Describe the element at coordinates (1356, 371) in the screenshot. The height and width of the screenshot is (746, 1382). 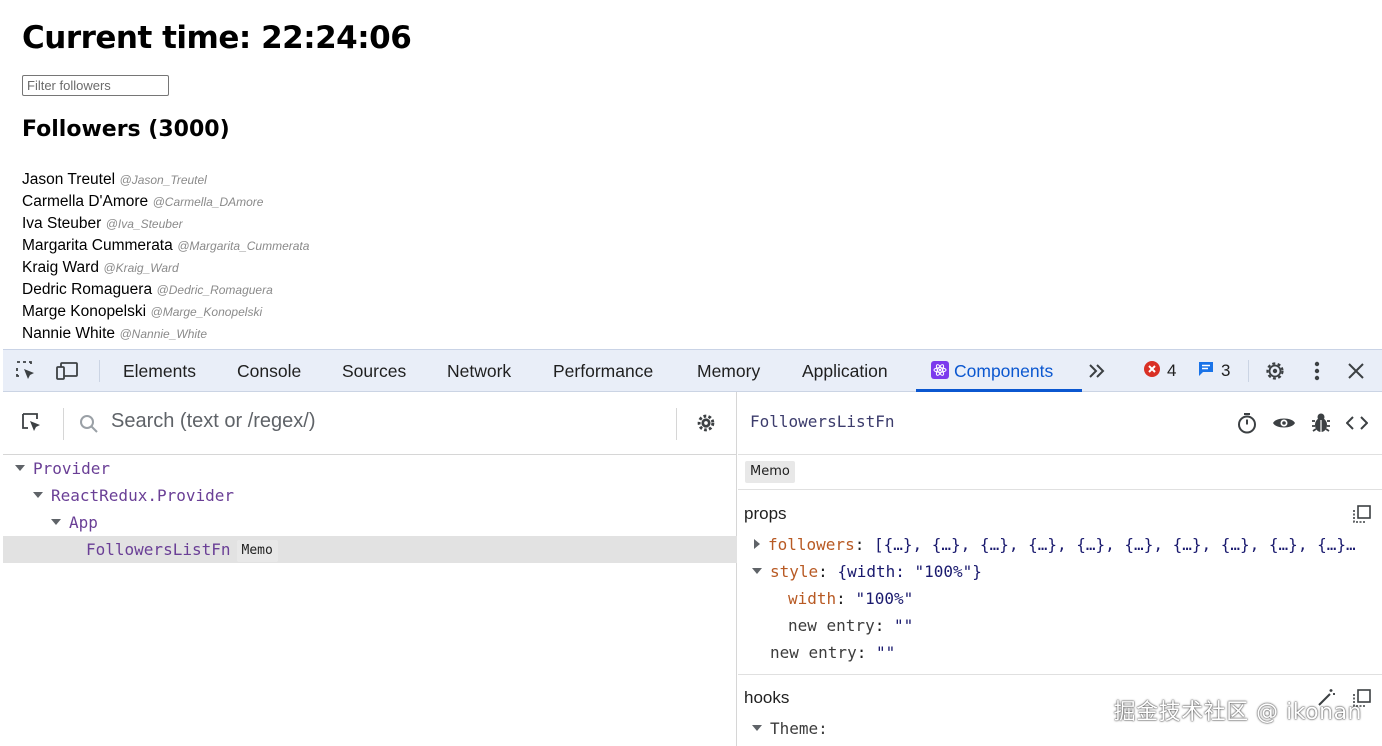
I see `close-icon` at that location.